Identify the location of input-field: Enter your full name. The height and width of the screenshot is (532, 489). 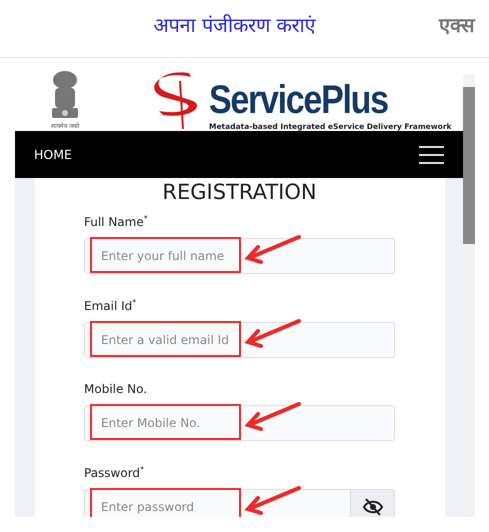
(239, 256).